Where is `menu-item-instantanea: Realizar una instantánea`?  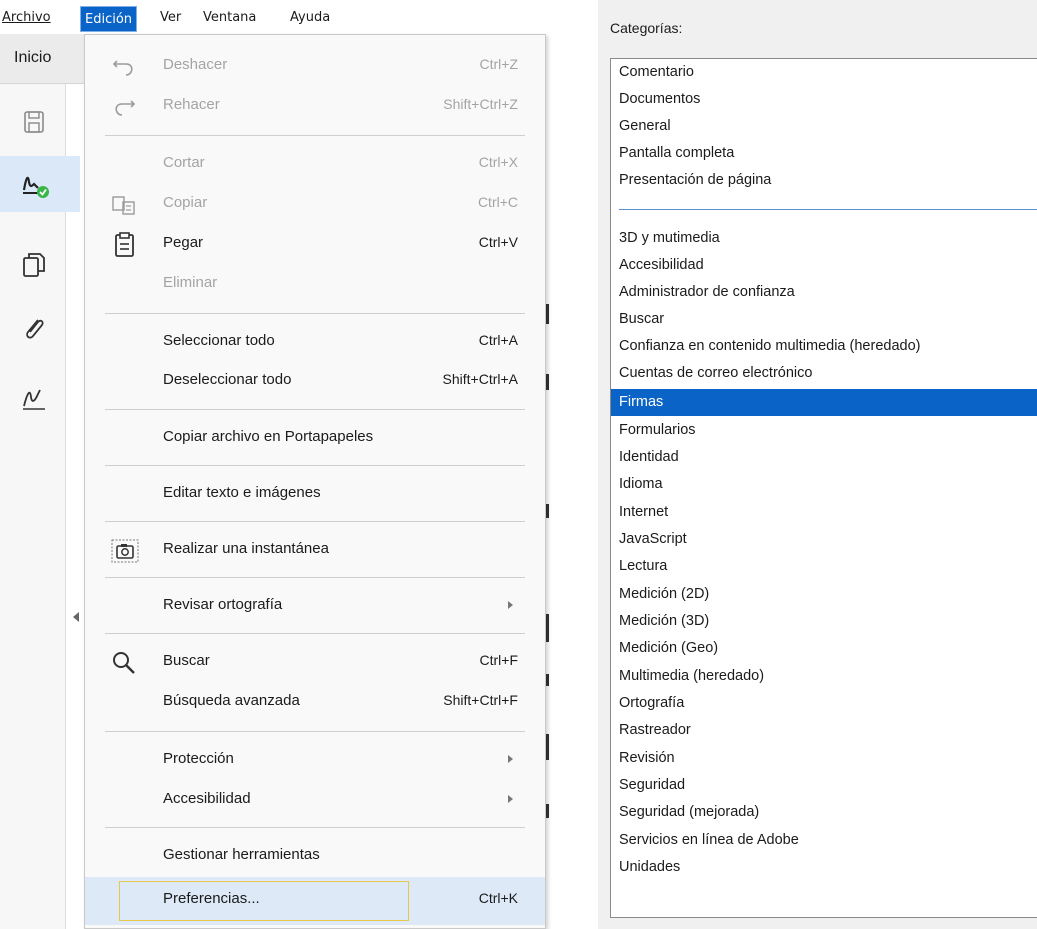 menu-item-instantanea: Realizar una instantánea is located at coordinates (315, 551).